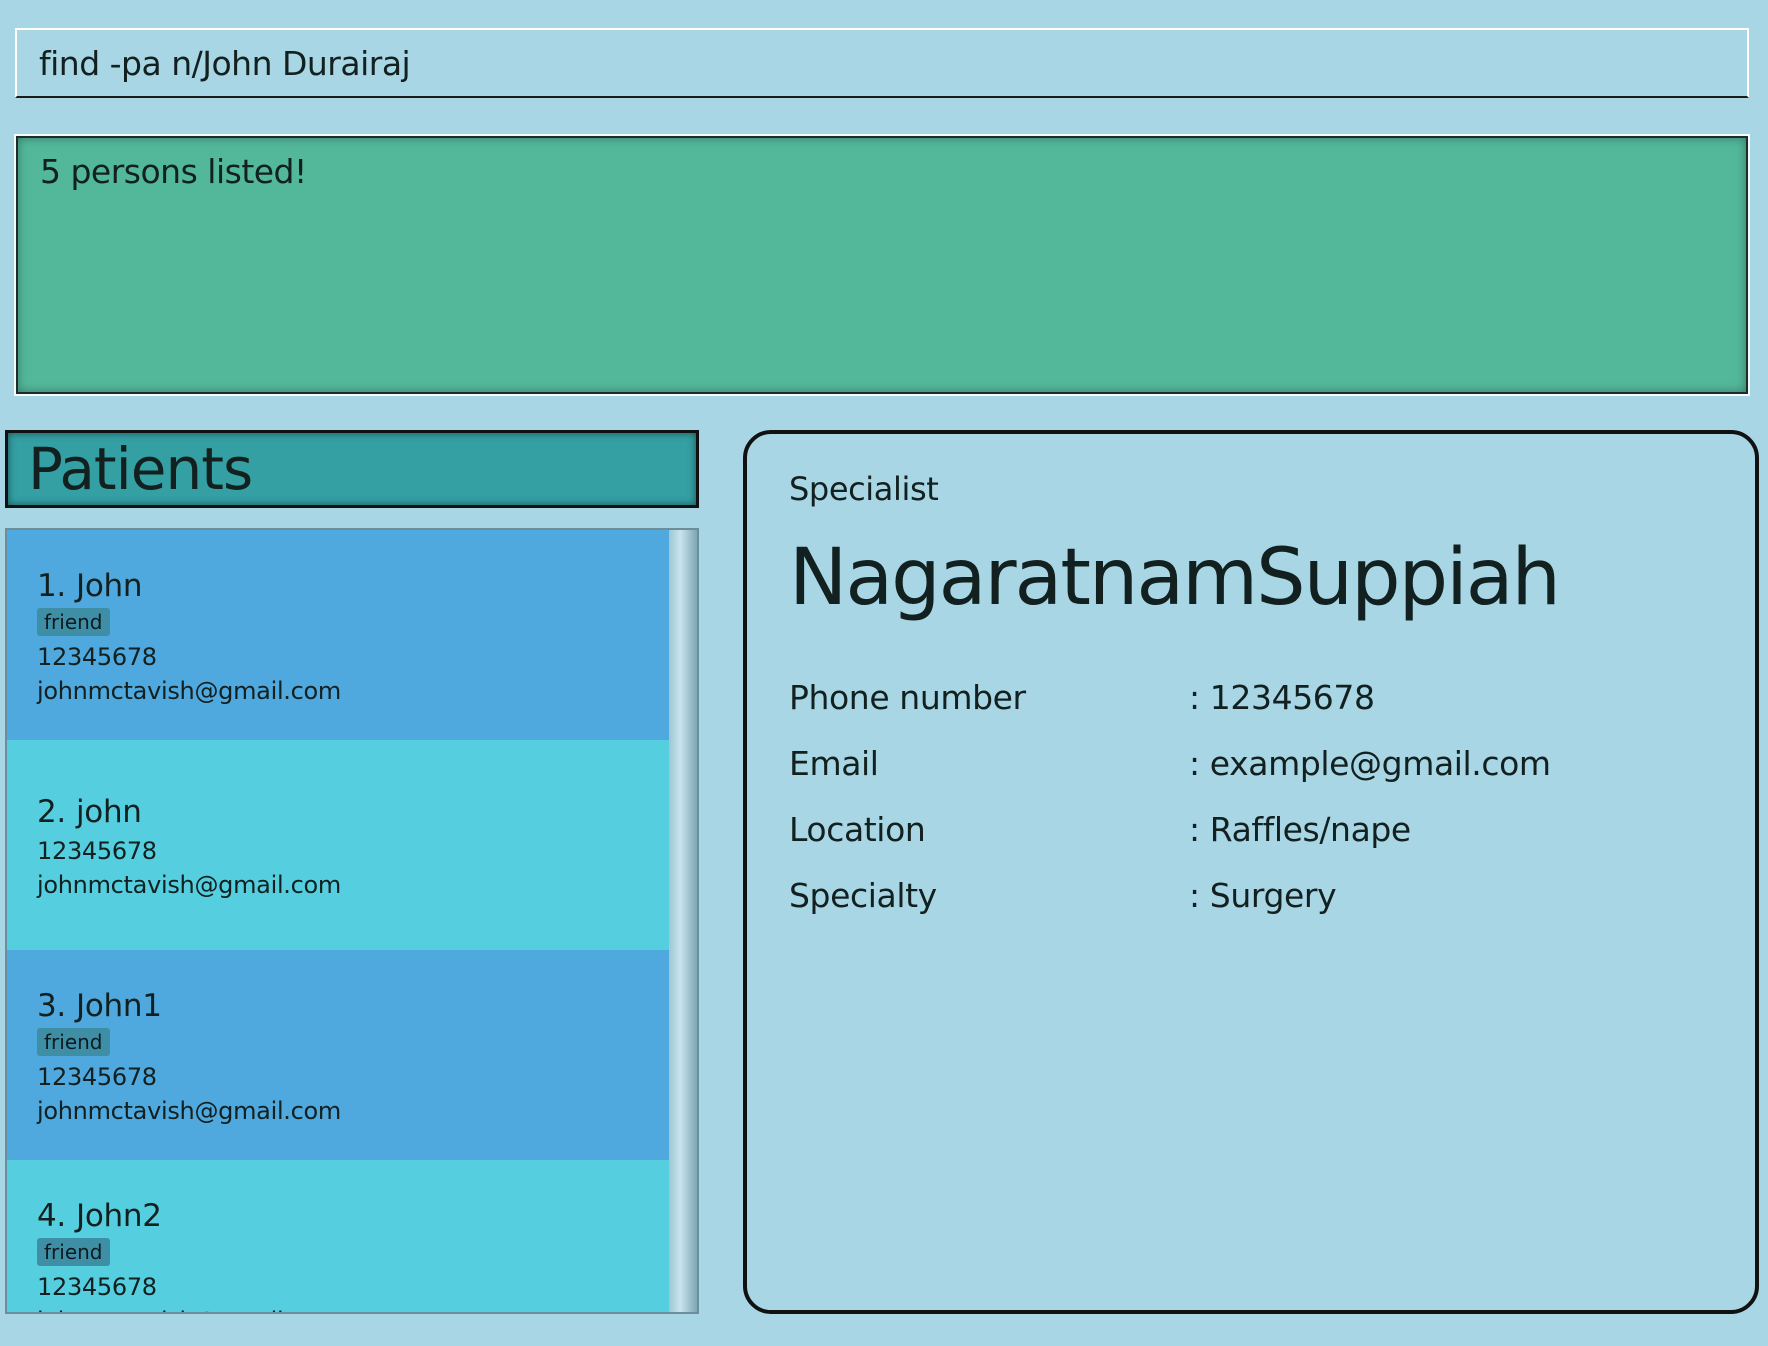  Describe the element at coordinates (51, 586) in the screenshot. I see `patient-index: 1.` at that location.